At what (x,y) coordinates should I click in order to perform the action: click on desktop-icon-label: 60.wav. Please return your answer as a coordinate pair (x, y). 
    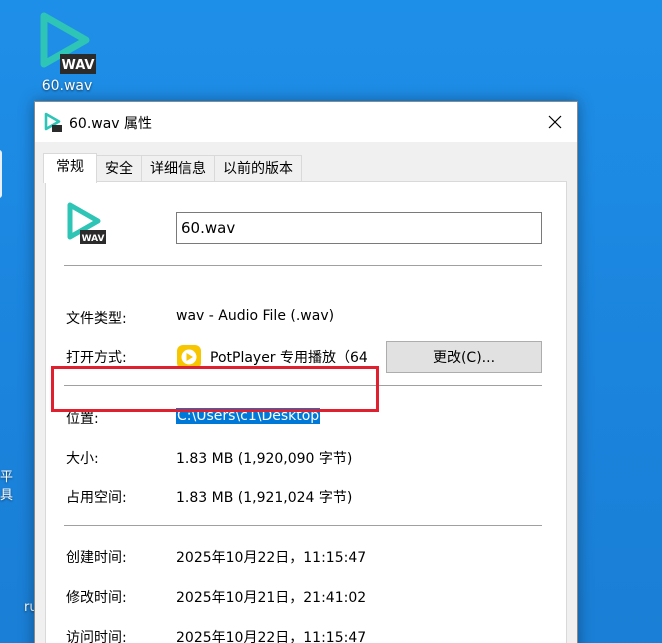
    Looking at the image, I should click on (67, 86).